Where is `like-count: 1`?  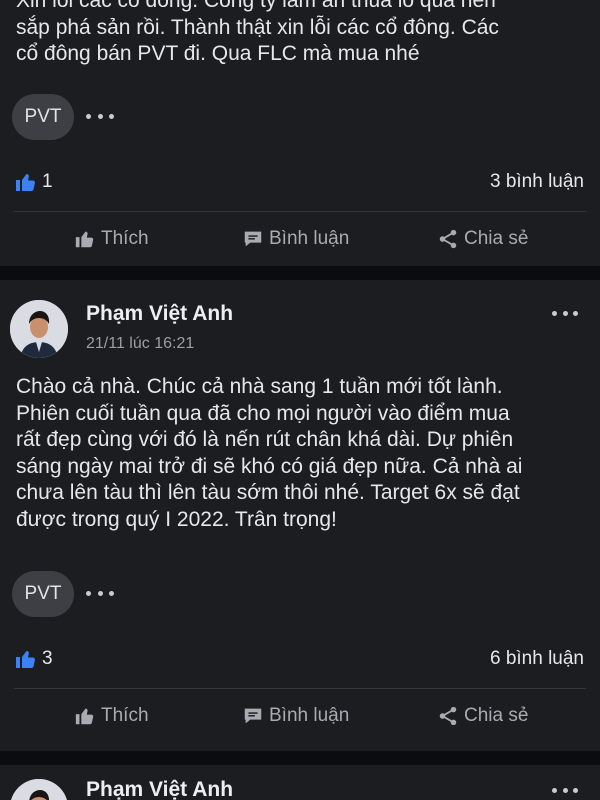
like-count: 1 is located at coordinates (33, 182).